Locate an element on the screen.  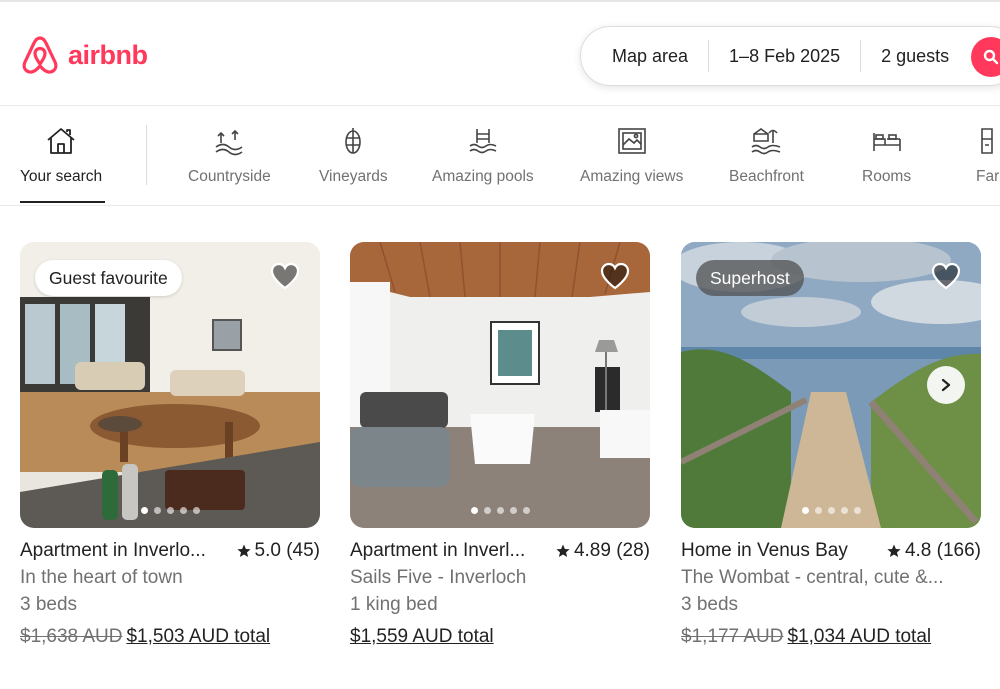
search-bar: Map area 1–8 Feb 2025 2 guests is located at coordinates (790, 56).